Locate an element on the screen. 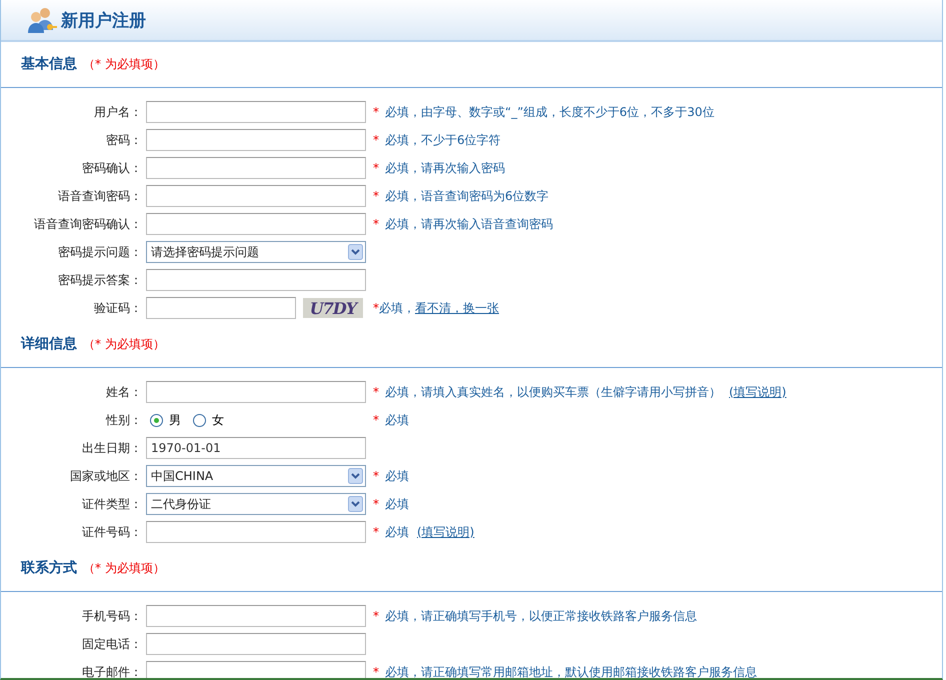  field-label: 手机号码： is located at coordinates (112, 616).